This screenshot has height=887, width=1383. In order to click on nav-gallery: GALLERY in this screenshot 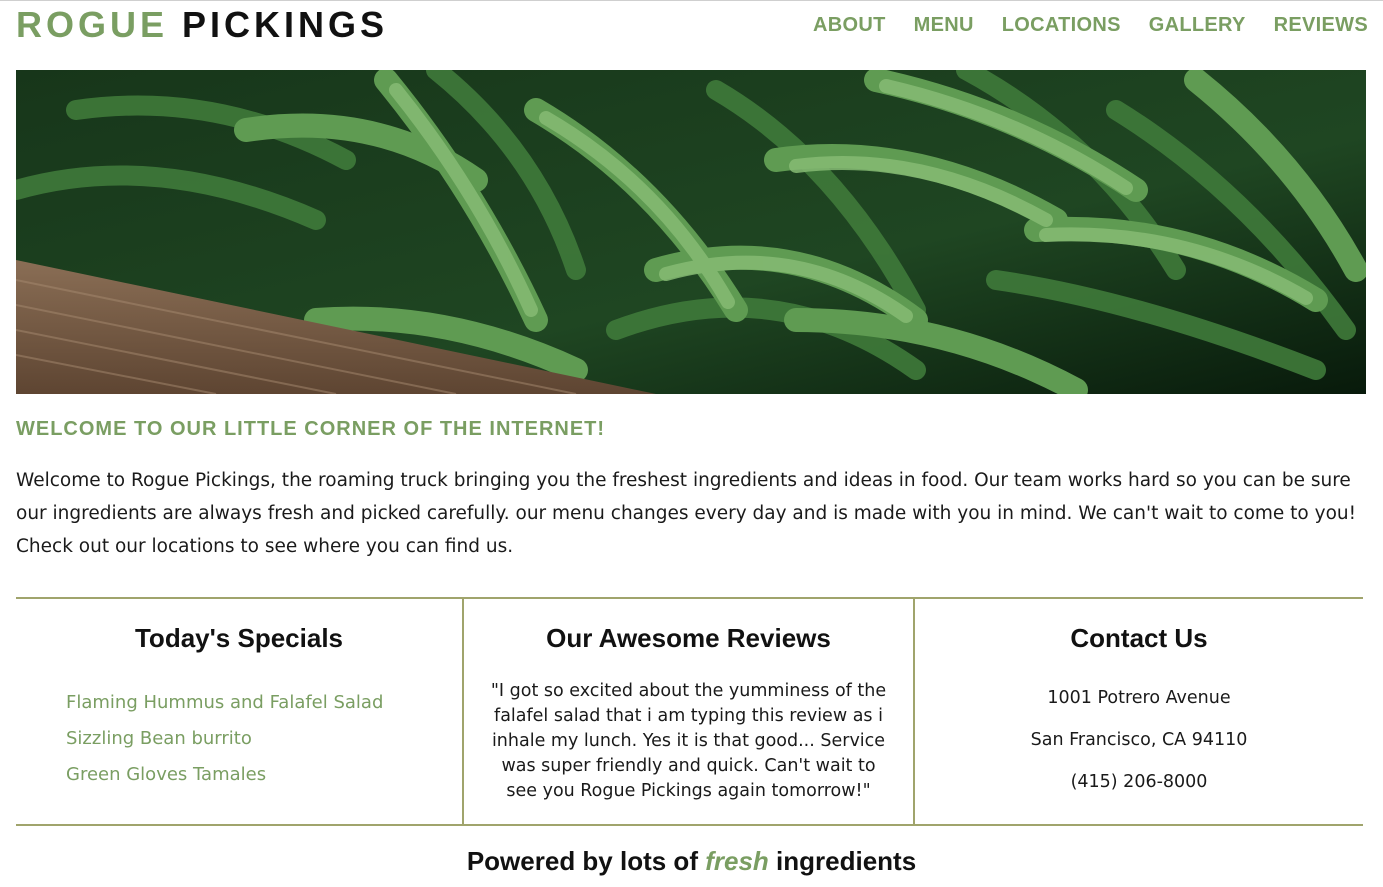, I will do `click(1197, 25)`.